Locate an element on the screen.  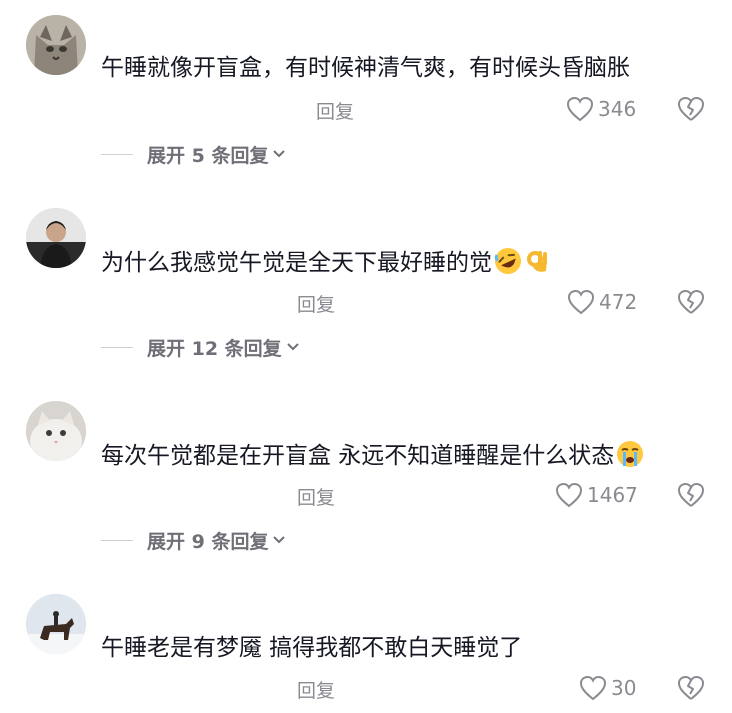
expand-replies-label: 展开 9 条回复 is located at coordinates (208, 541).